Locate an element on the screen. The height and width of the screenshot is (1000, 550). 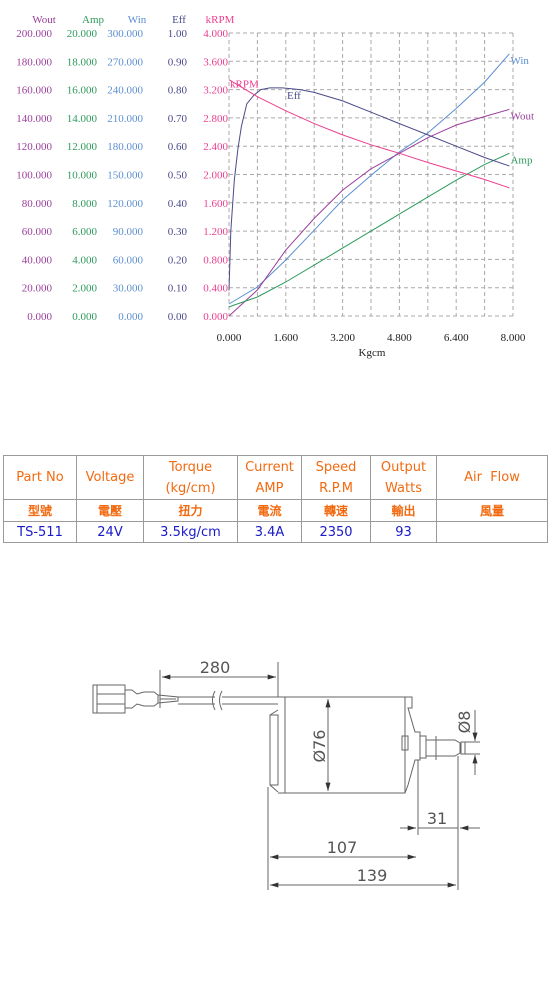
cn-header-speed: 轉速 is located at coordinates (336, 510).